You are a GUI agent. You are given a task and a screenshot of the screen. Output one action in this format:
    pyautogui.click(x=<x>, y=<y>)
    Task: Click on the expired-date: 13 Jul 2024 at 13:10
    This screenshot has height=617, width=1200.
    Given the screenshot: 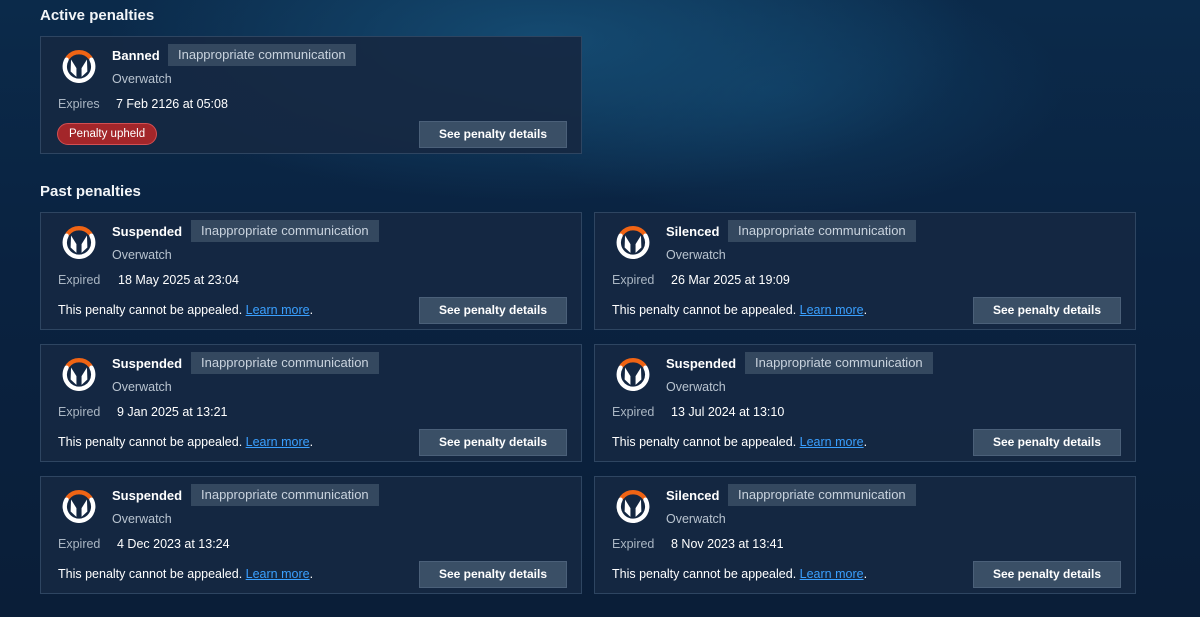 What is the action you would take?
    pyautogui.click(x=728, y=412)
    